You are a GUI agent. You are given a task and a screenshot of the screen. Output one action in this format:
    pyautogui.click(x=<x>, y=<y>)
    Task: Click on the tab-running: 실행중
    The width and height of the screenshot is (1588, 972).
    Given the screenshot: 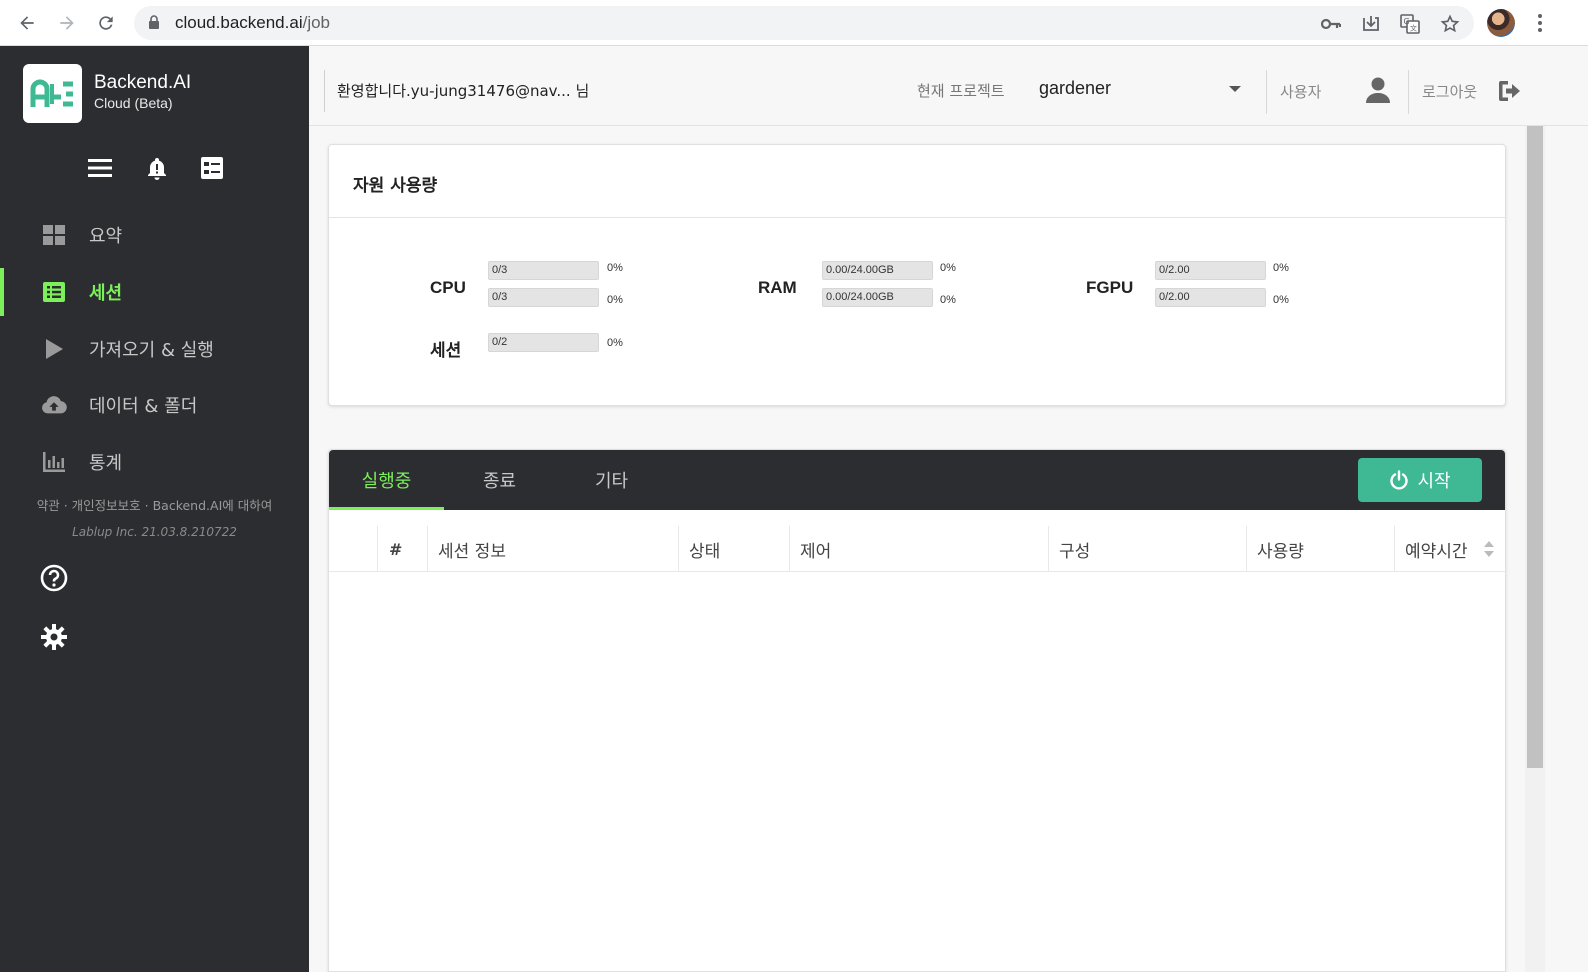 What is the action you would take?
    pyautogui.click(x=386, y=480)
    